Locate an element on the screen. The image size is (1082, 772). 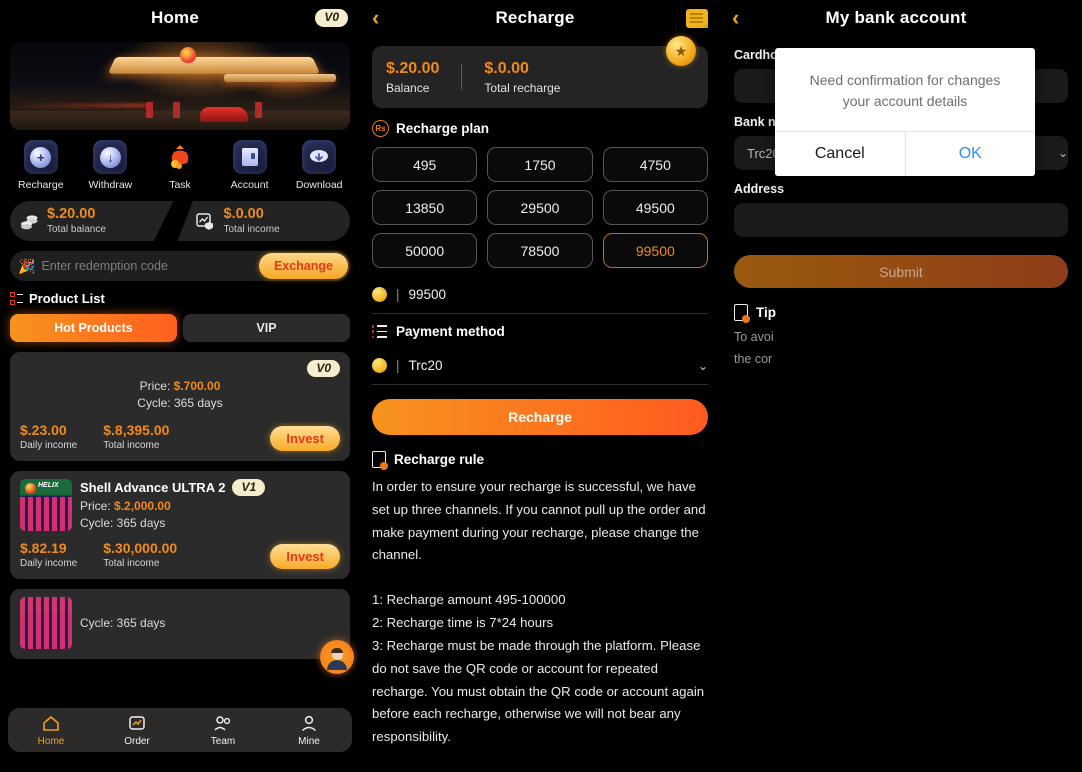
quick-action-withdraw: ↓ Withdraw is located at coordinates (111, 165).